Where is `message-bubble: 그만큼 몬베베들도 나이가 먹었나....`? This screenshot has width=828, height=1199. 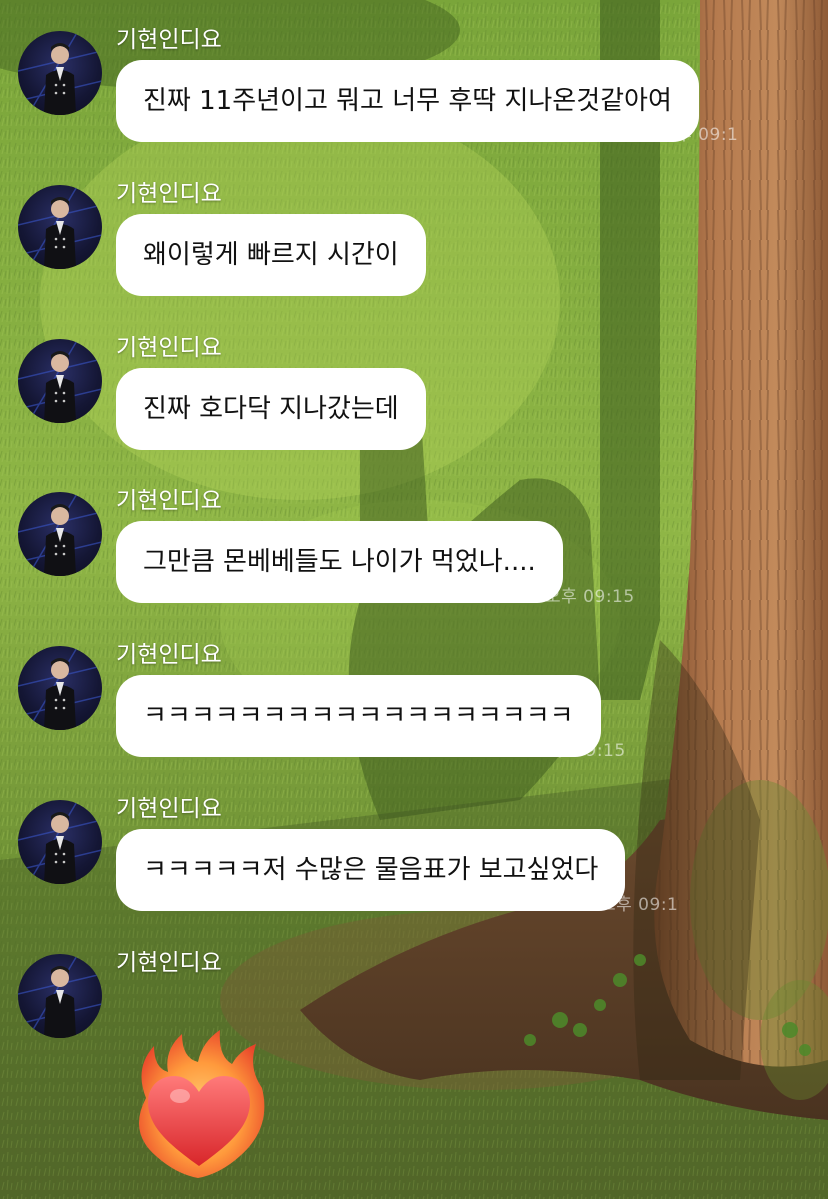
message-bubble: 그만큼 몬베베들도 나이가 먹었나.... is located at coordinates (339, 562).